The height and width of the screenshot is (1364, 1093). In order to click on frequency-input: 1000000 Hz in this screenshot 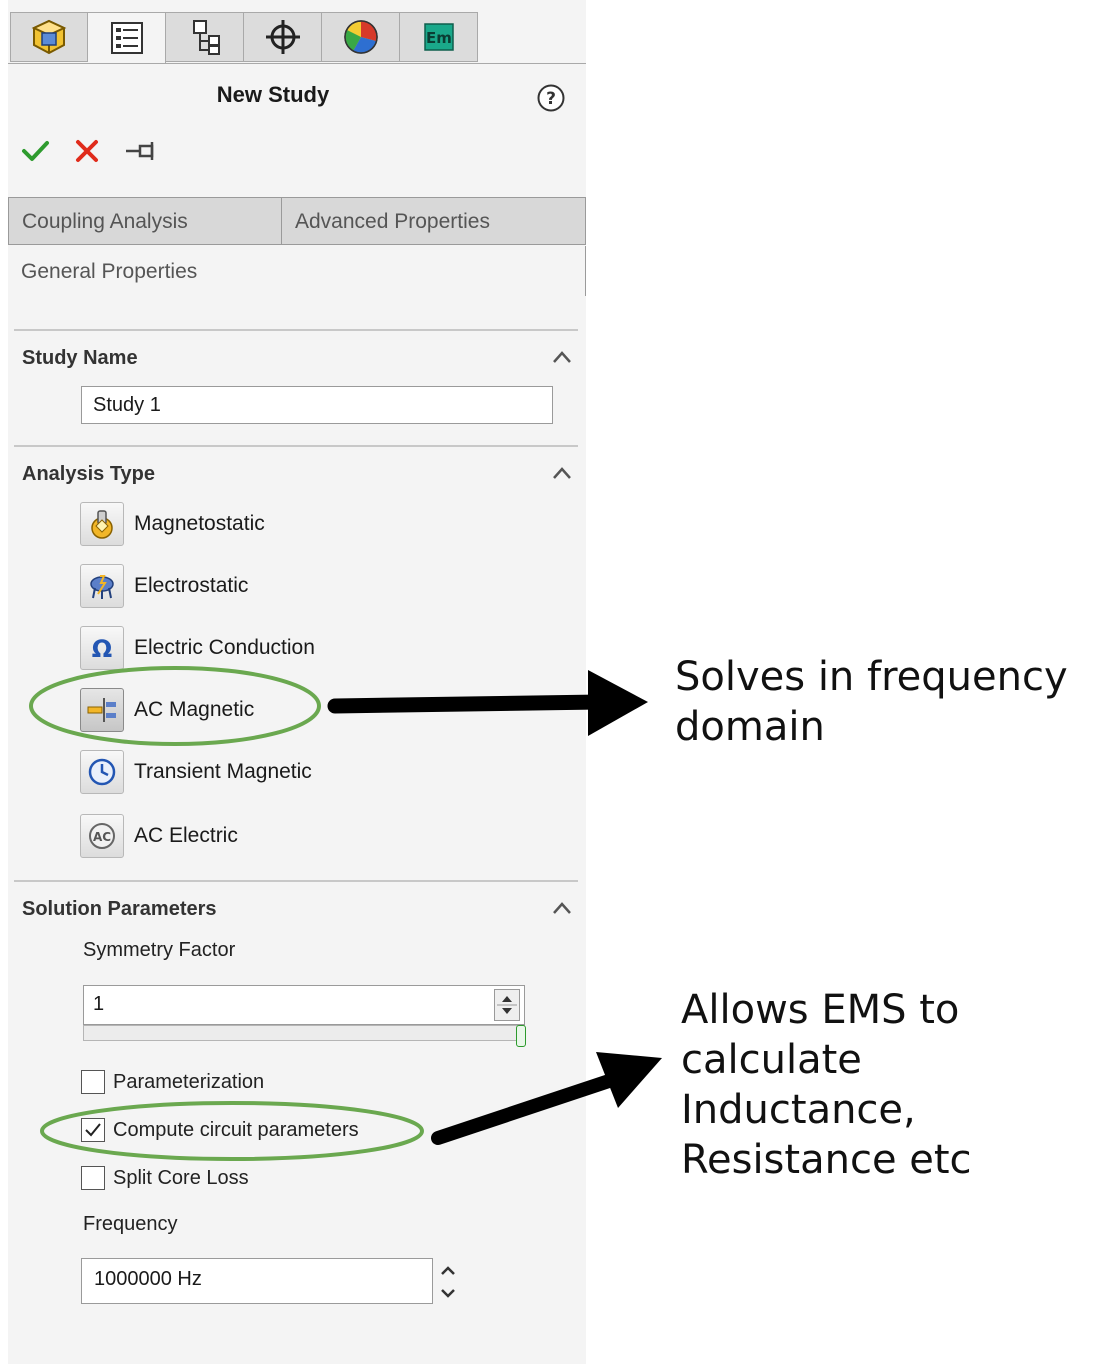, I will do `click(257, 1281)`.